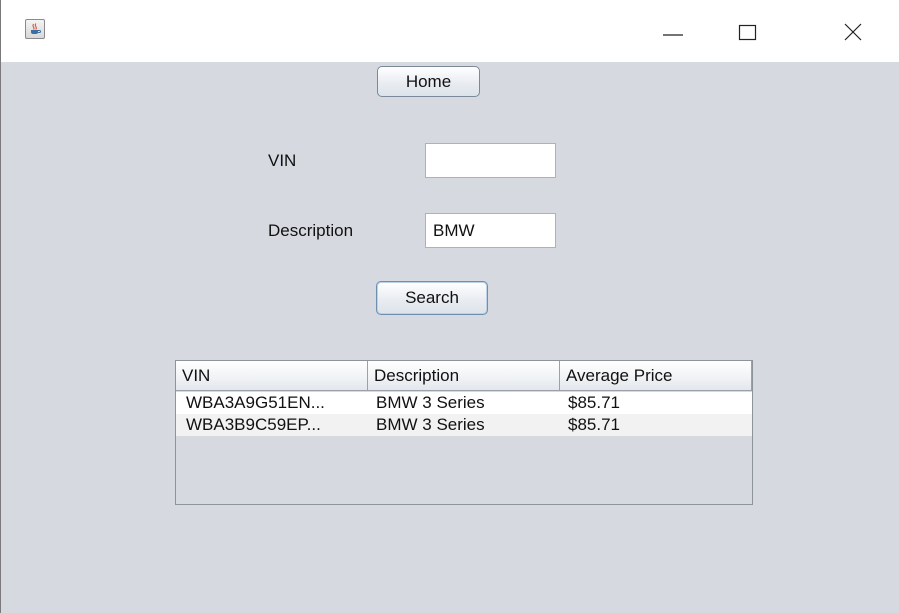 The image size is (899, 613). Describe the element at coordinates (490, 160) in the screenshot. I see `vin-input` at that location.